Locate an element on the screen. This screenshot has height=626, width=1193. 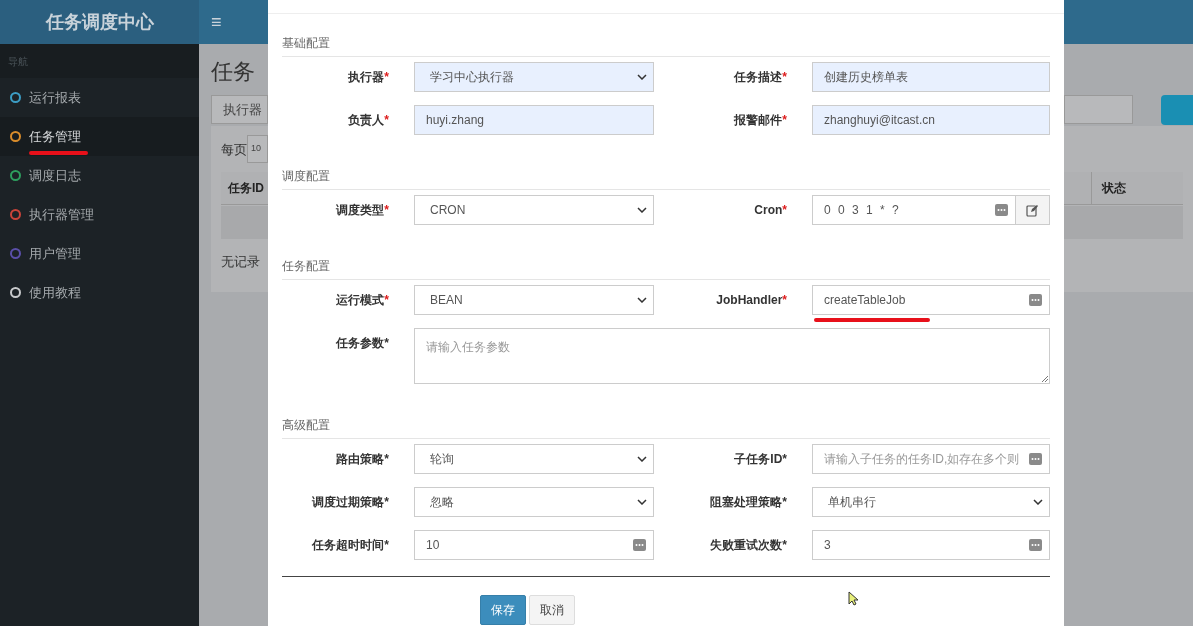
input-field: 创建历史榜单表 is located at coordinates (931, 77).